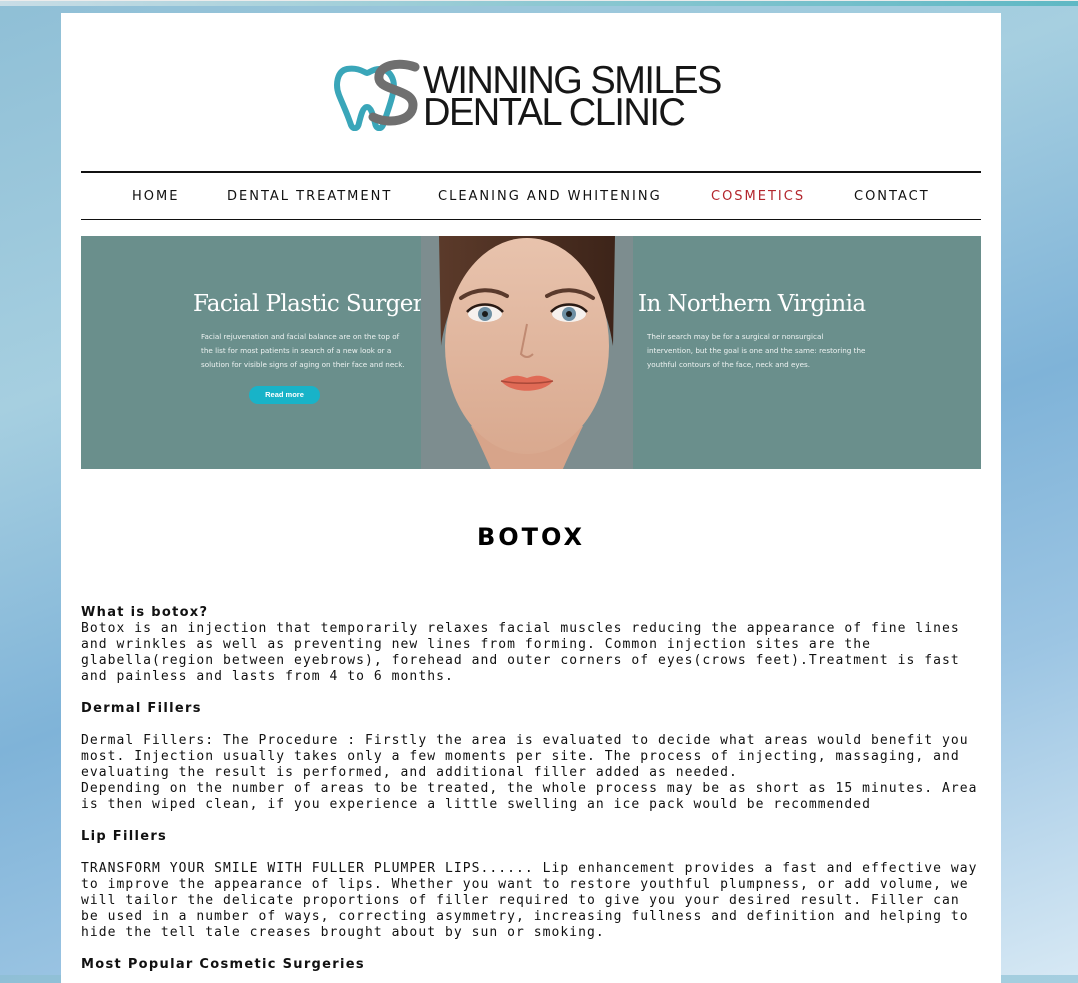 The height and width of the screenshot is (983, 1078). What do you see at coordinates (141, 708) in the screenshot?
I see `section-heading-dermal-fillers: Dermal Fillers` at bounding box center [141, 708].